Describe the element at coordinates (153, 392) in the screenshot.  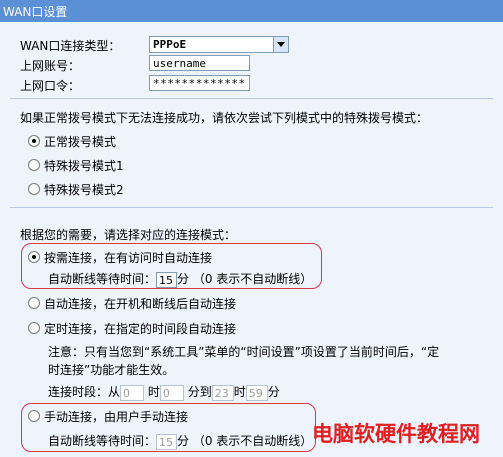
I see `timed-hour-label: 时` at that location.